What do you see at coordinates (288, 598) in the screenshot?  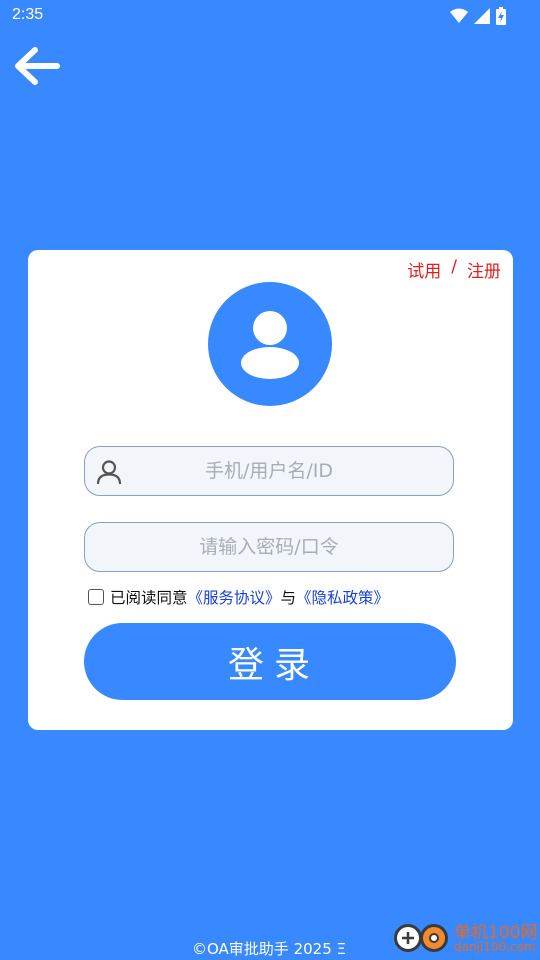 I see `agreement-conjunction: 与` at bounding box center [288, 598].